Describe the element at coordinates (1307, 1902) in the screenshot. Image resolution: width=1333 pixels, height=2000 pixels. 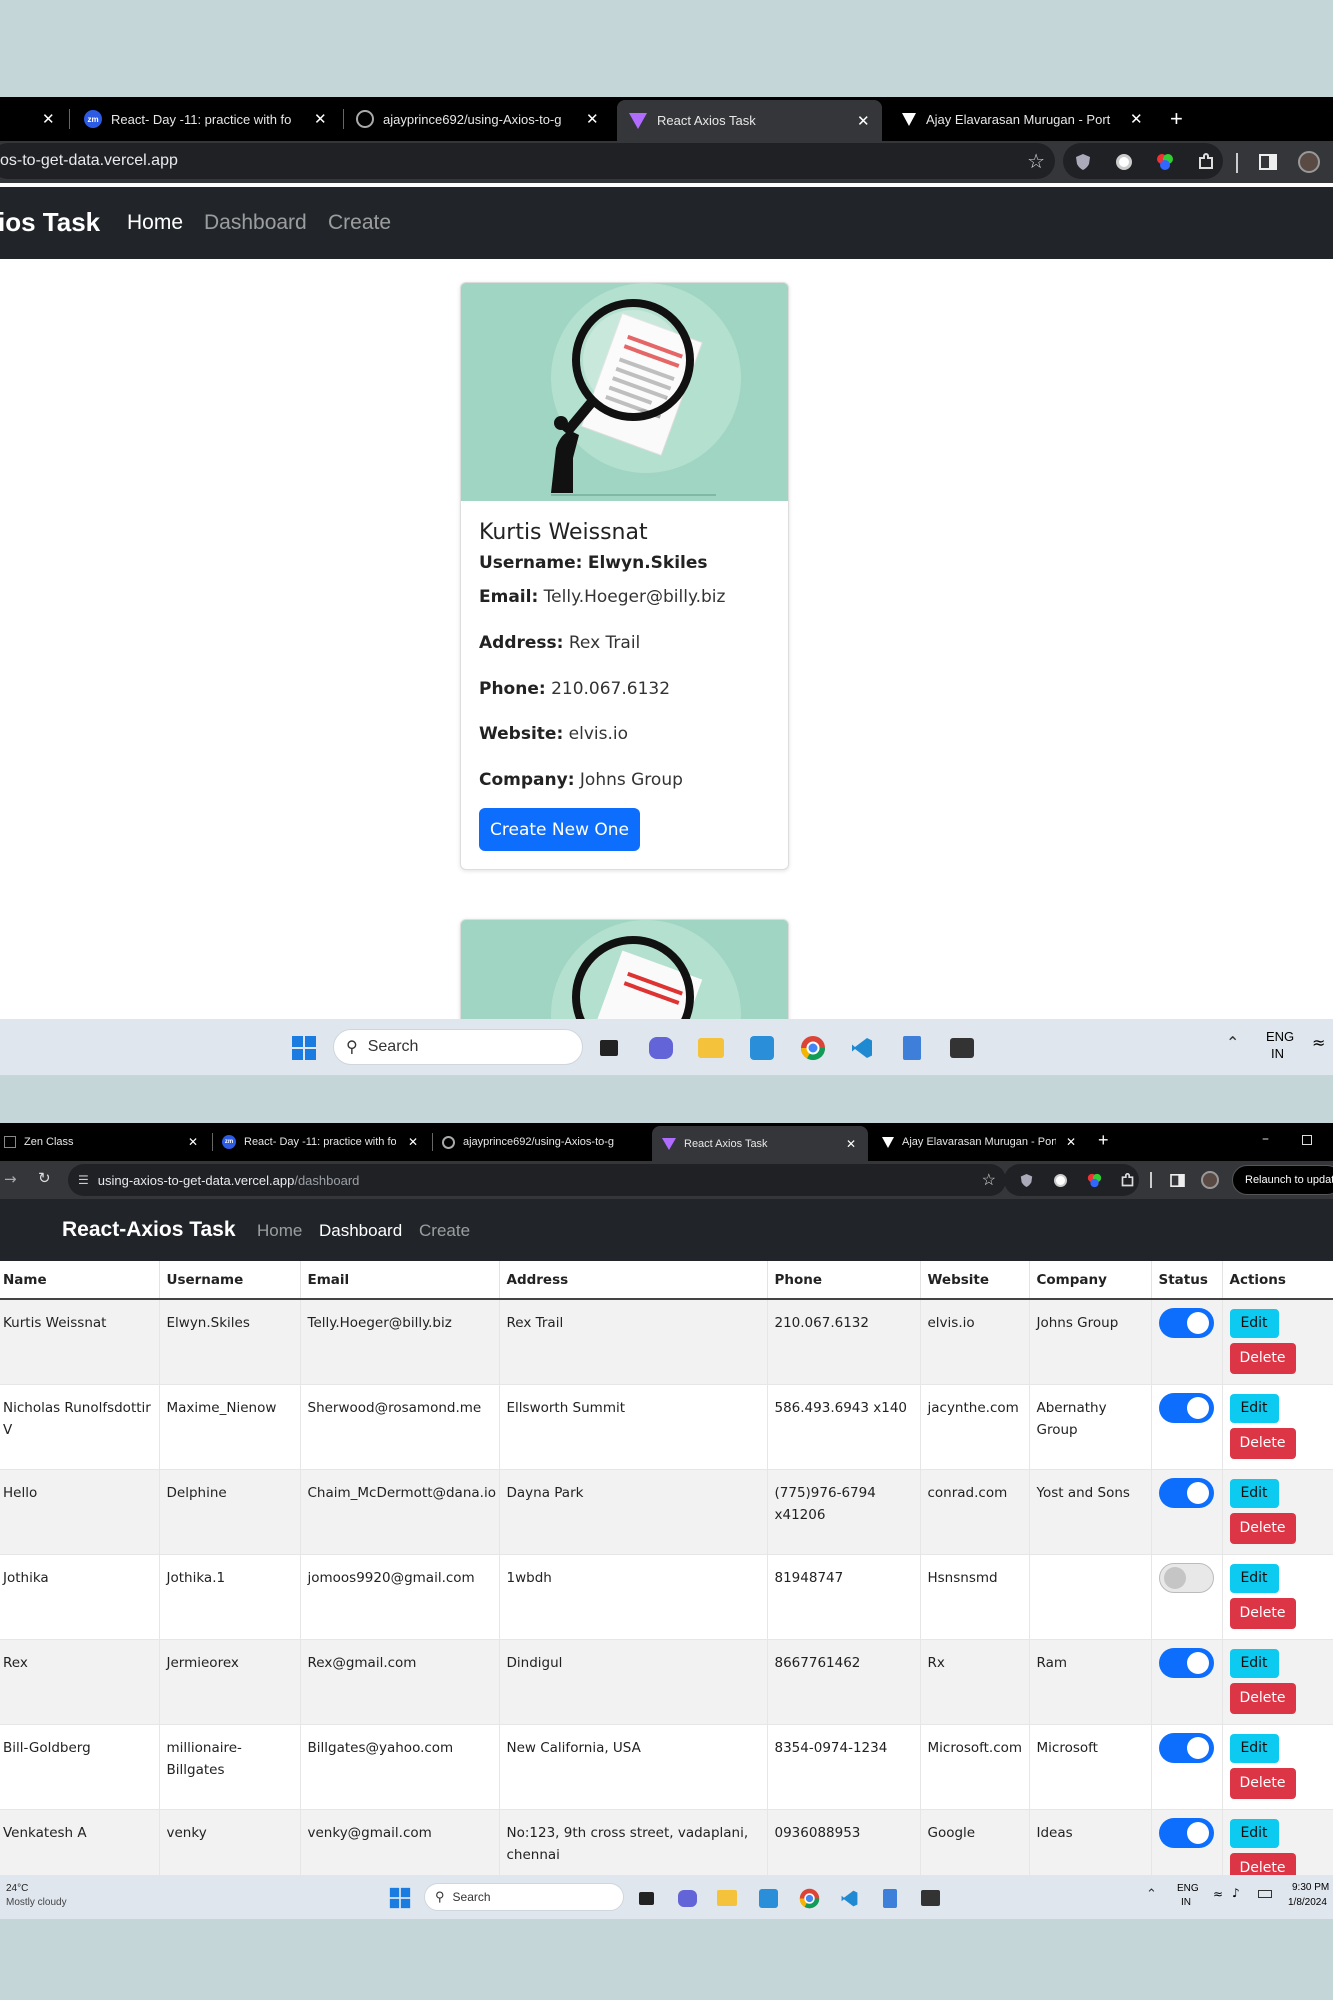
I see `clock-date: 1/8/2024` at that location.